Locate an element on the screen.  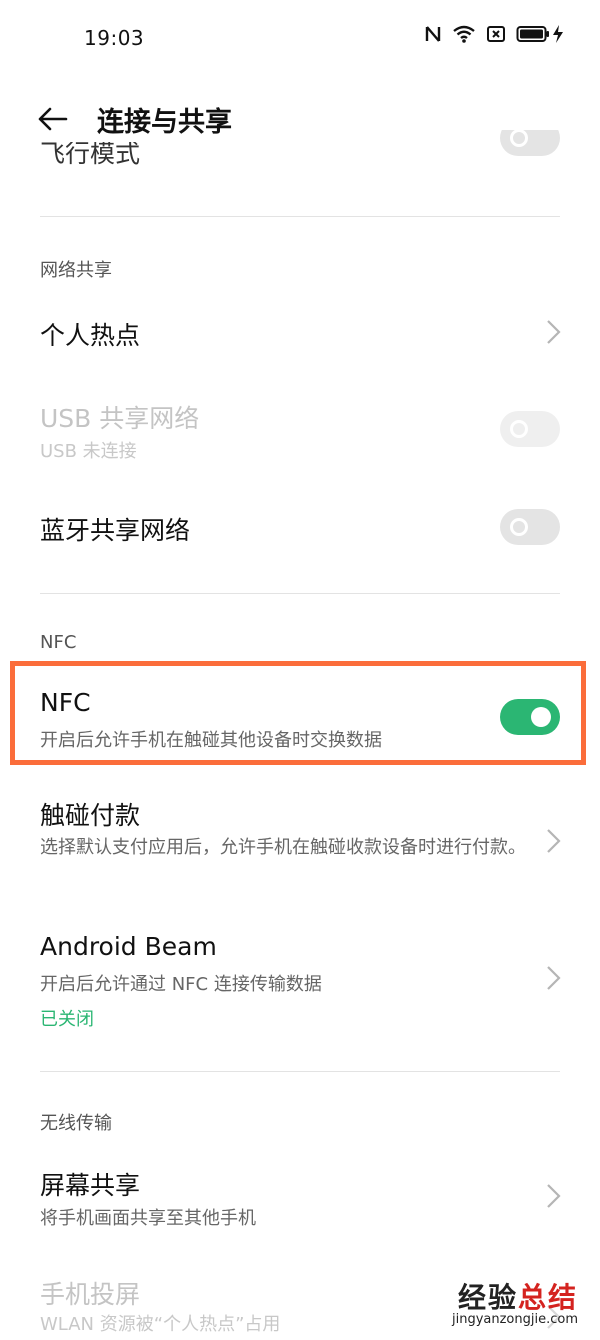
bt-tethering-title: 蓝牙共享网络 is located at coordinates (115, 530).